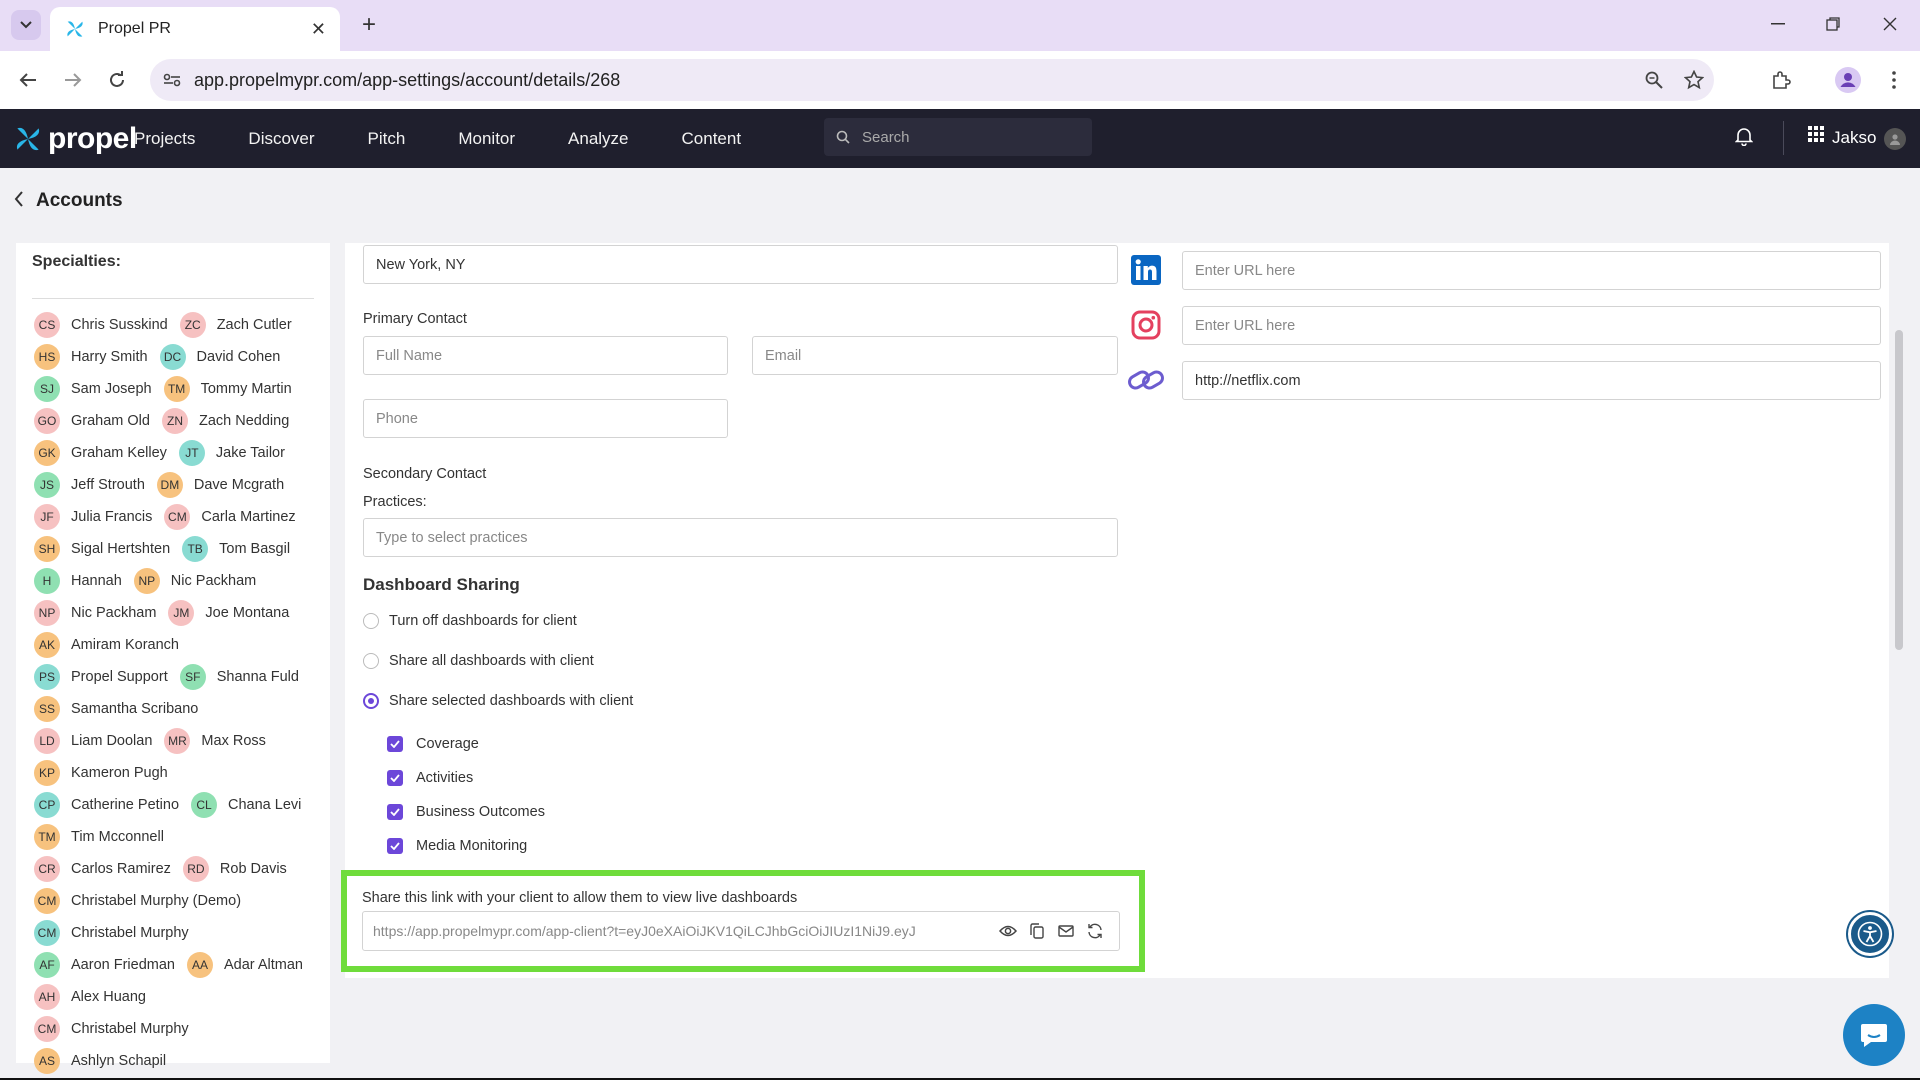 The width and height of the screenshot is (1920, 1080). What do you see at coordinates (116, 709) in the screenshot?
I see `team-member: SS Samantha Scribano` at bounding box center [116, 709].